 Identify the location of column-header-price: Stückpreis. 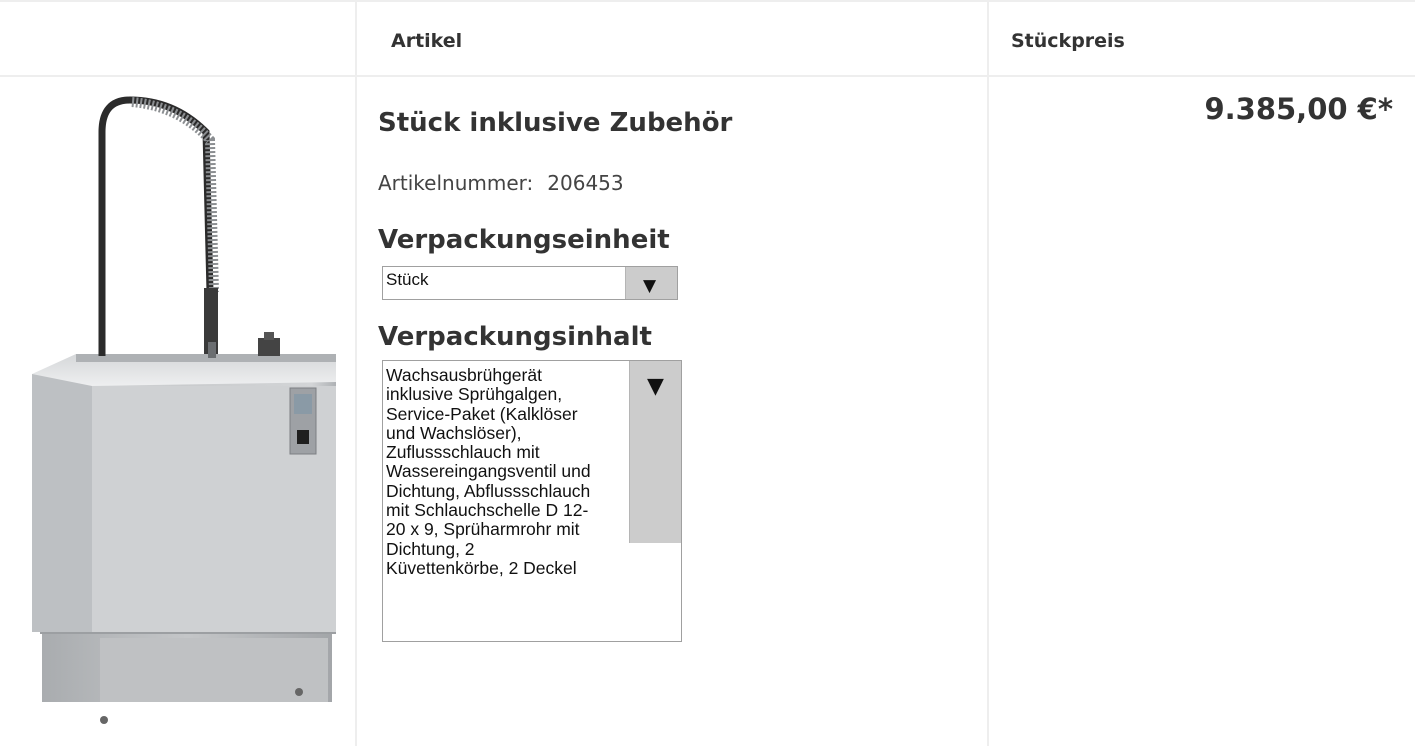
(1068, 41).